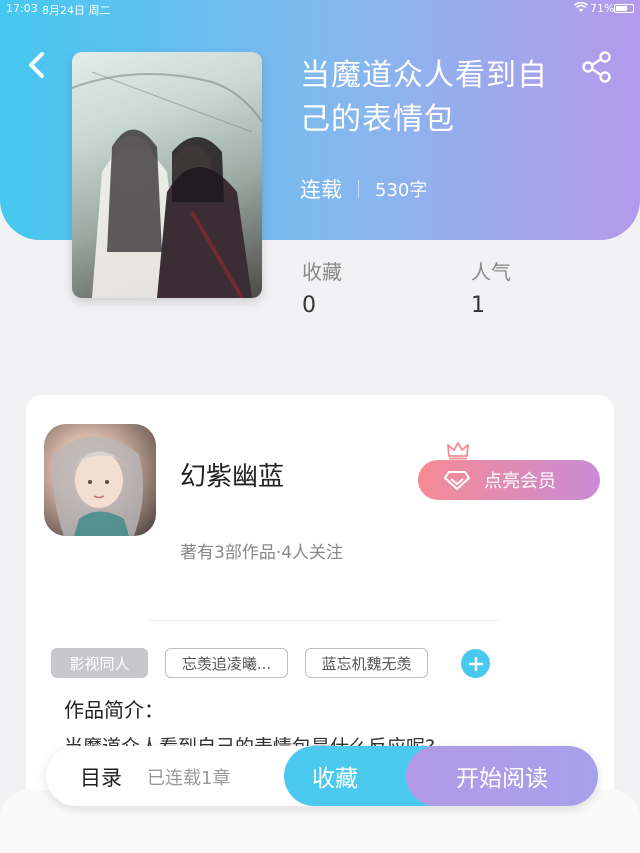 The height and width of the screenshot is (853, 640). I want to click on favorite-label: 收藏, so click(335, 779).